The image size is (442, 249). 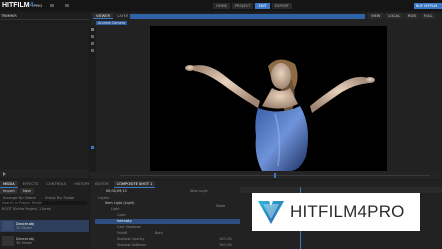 What do you see at coordinates (428, 16) in the screenshot?
I see `full-dropdown: FULL` at bounding box center [428, 16].